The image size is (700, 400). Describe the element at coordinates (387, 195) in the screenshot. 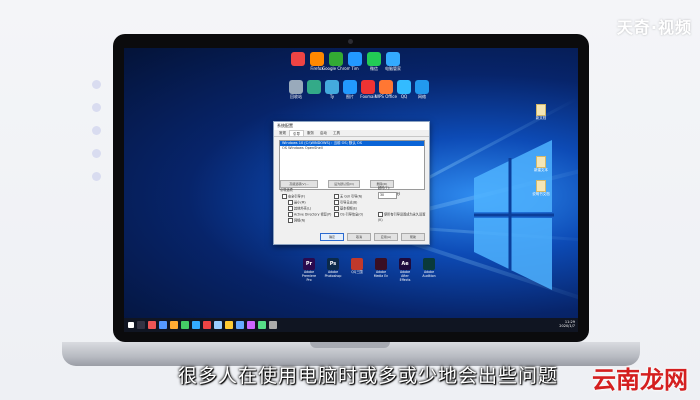

I see `timeout-input: 30` at that location.